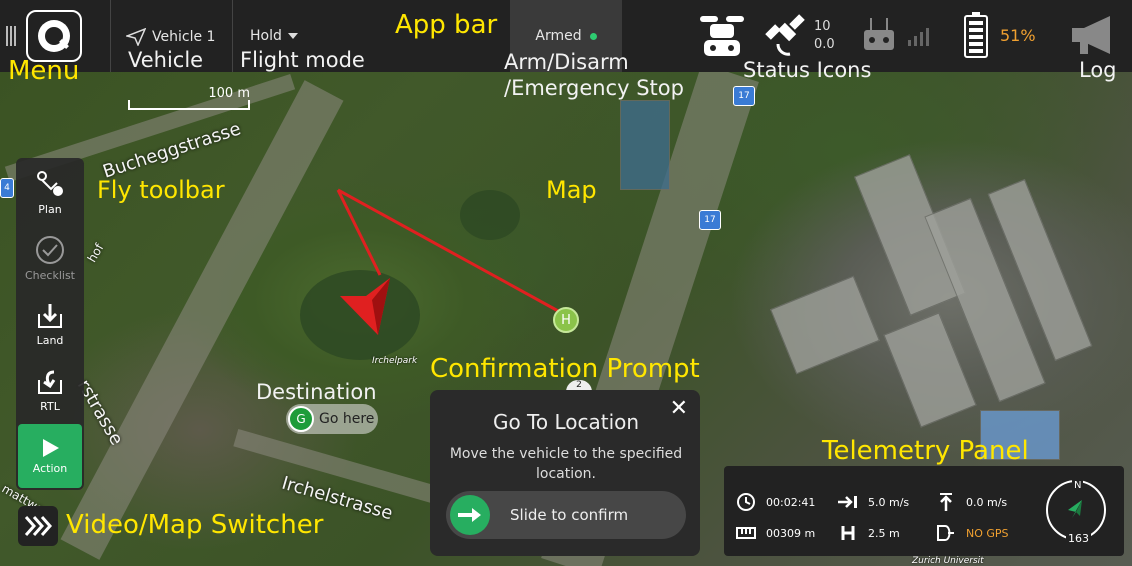 The height and width of the screenshot is (566, 1132). I want to click on vehicle-label: Vehicle 1, so click(184, 37).